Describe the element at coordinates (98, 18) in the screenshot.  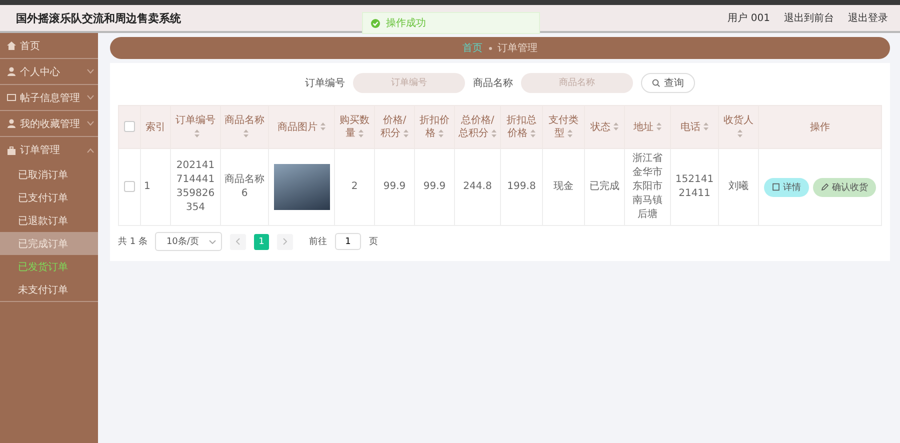
I see `app-title: 国外摇滚乐队交流和周边售卖系统` at that location.